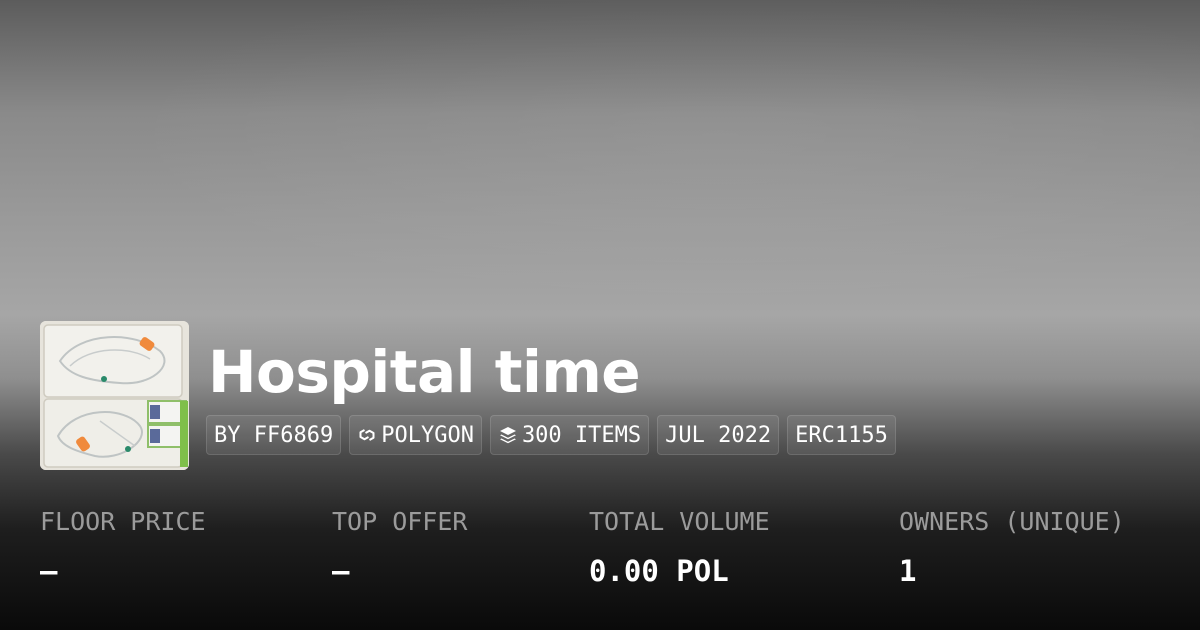  I want to click on total-volume-label: TOTAL VOLUME, so click(679, 521).